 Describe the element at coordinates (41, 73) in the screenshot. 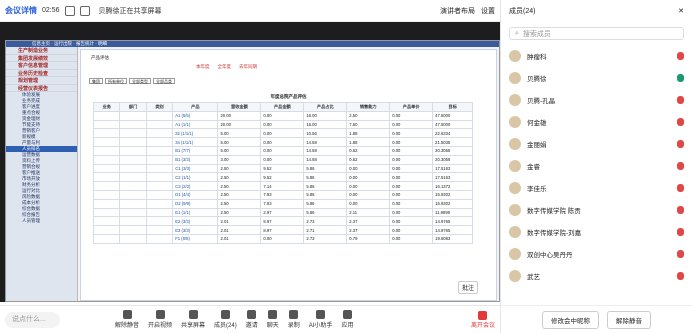

I see `nav-item: 业务历史检查` at that location.